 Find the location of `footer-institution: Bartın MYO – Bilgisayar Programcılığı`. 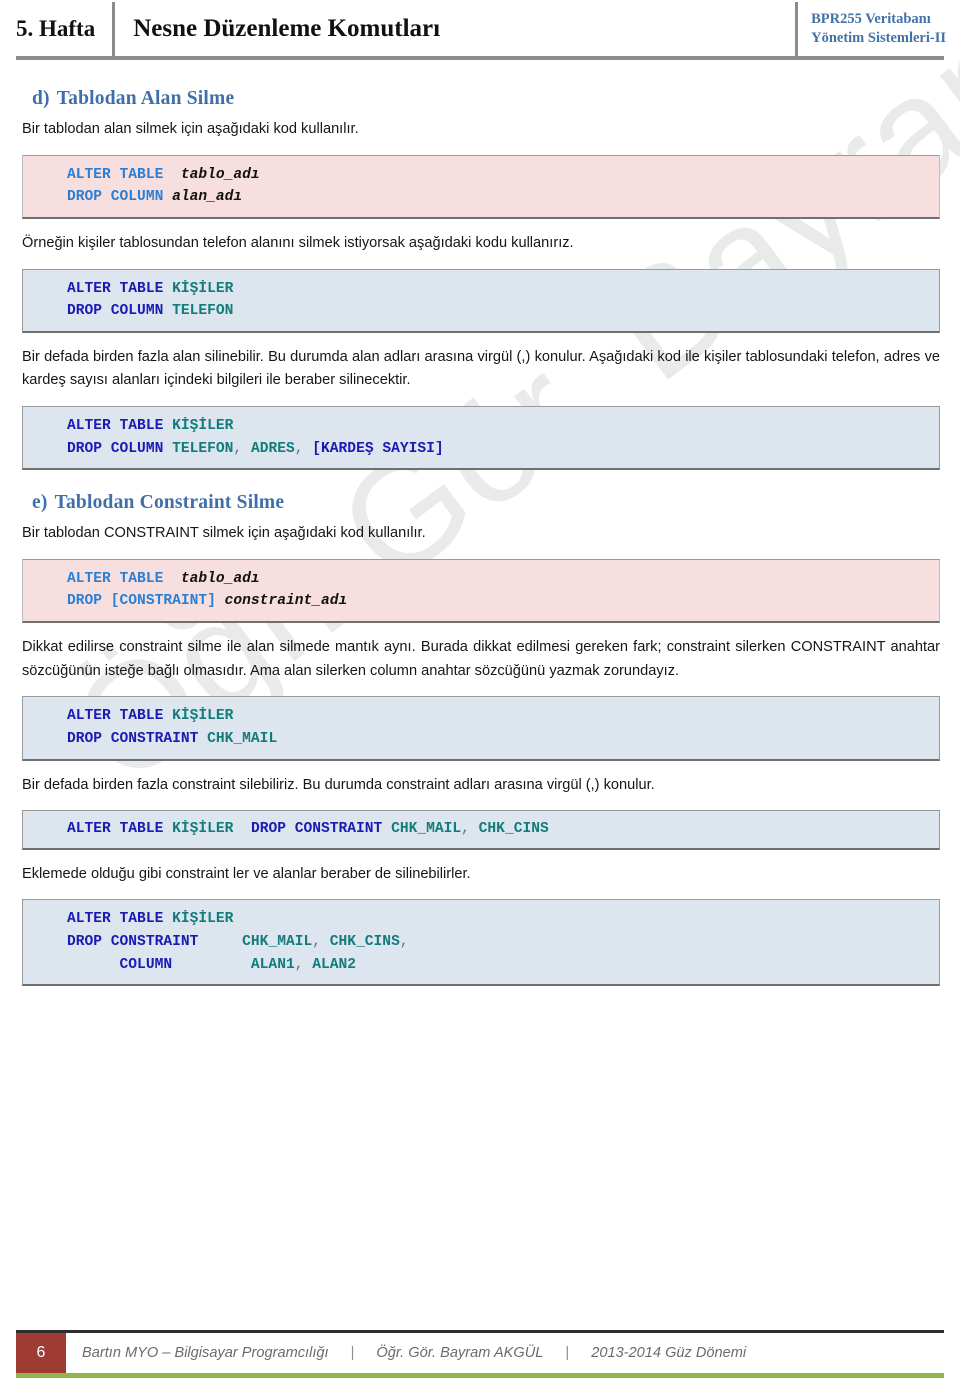

footer-institution: Bartın MYO – Bilgisayar Programcılığı is located at coordinates (205, 1353).